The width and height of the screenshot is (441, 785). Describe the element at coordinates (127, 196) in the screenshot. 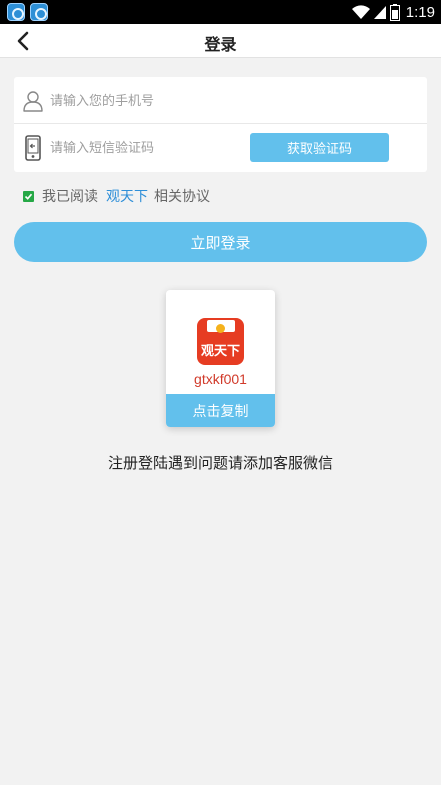

I see `agreement-link: 观天下` at that location.